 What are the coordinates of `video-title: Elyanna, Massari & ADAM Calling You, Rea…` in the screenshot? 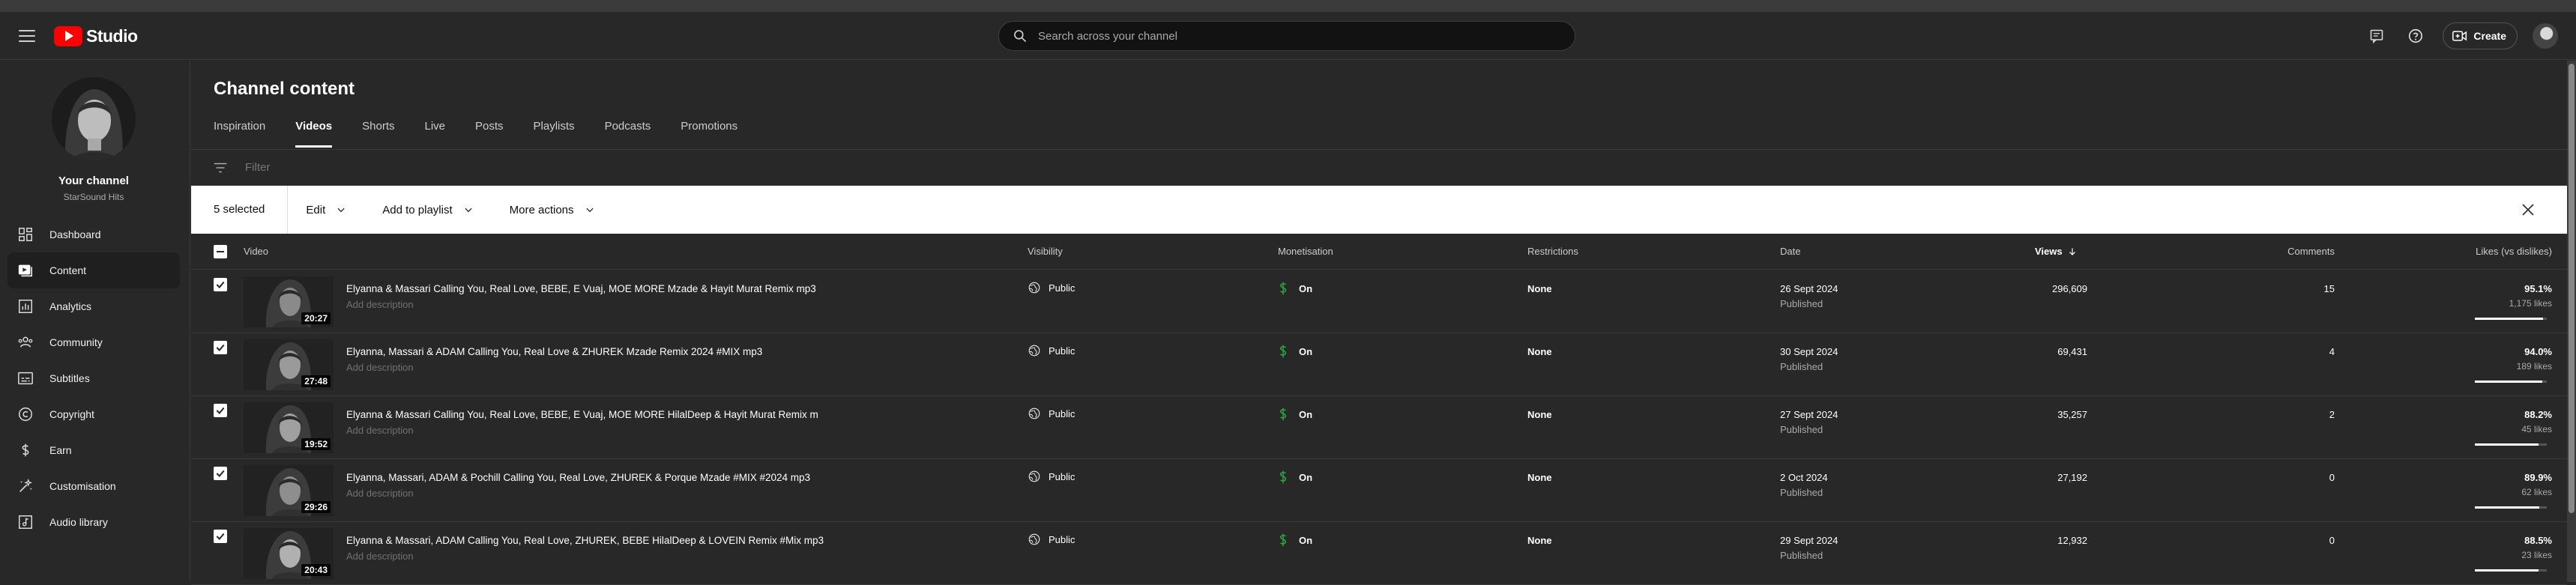 It's located at (554, 351).